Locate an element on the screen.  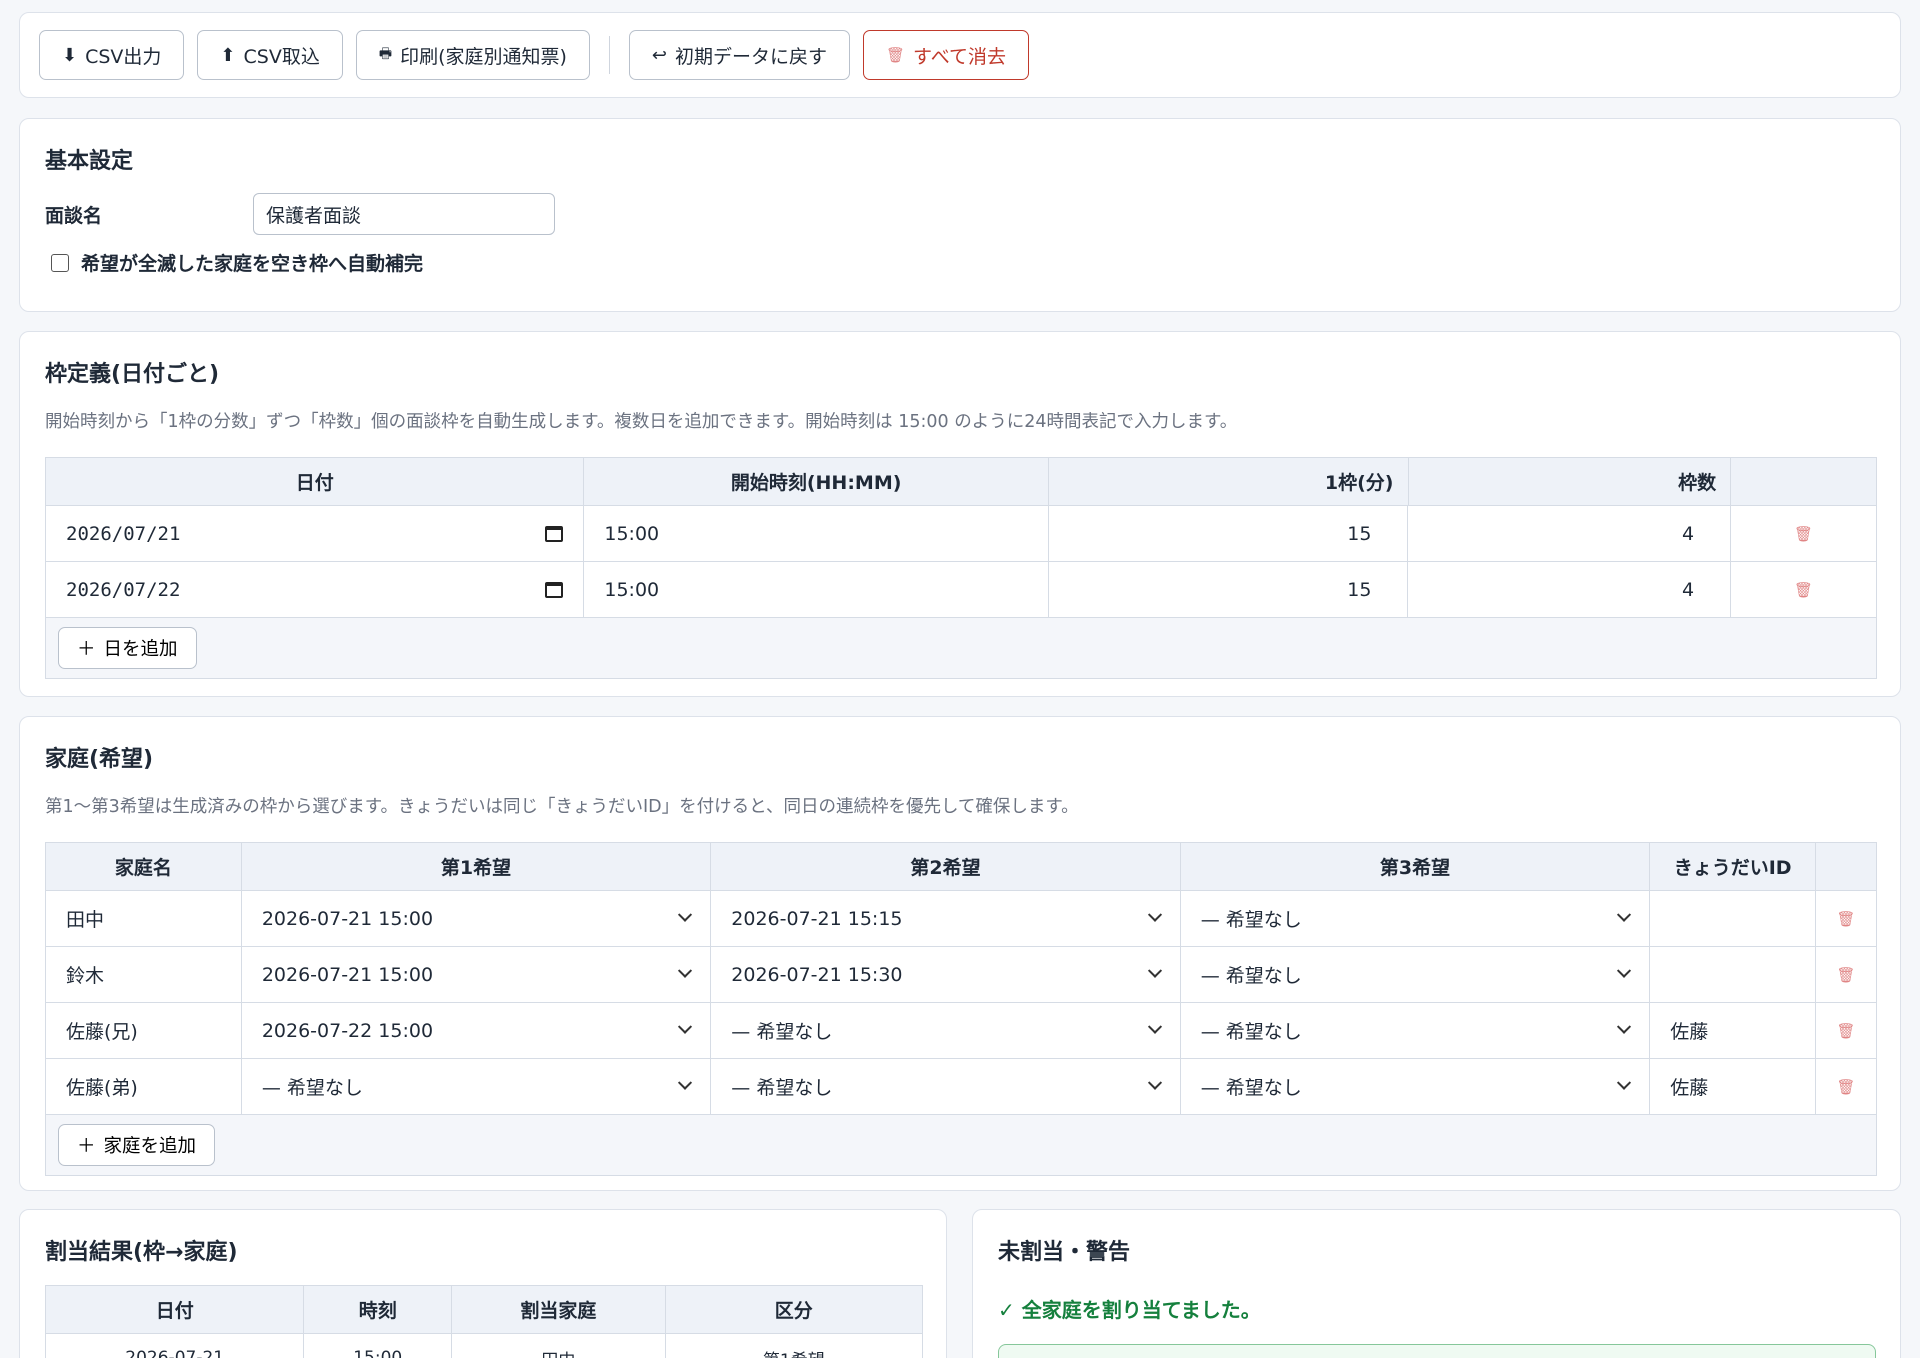
add-day-label: 日を追加 is located at coordinates (140, 648).